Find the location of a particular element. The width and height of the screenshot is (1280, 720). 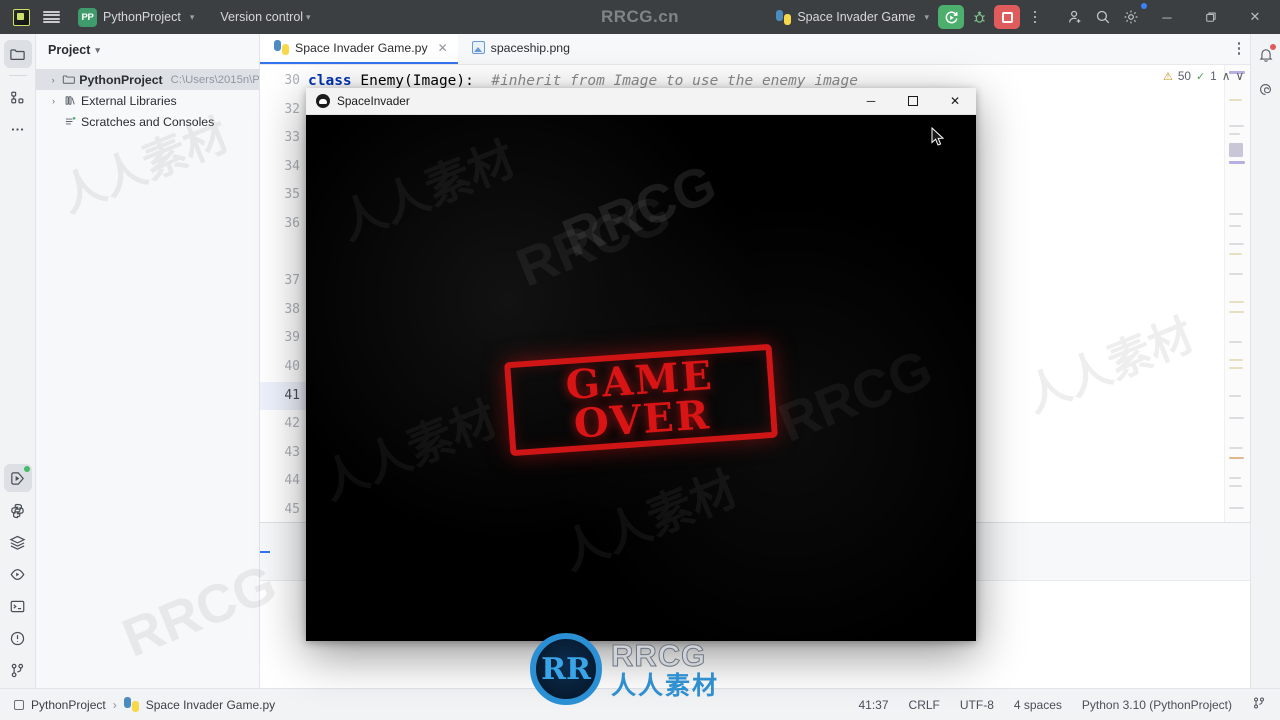

line-number: 42 is located at coordinates (292, 424).